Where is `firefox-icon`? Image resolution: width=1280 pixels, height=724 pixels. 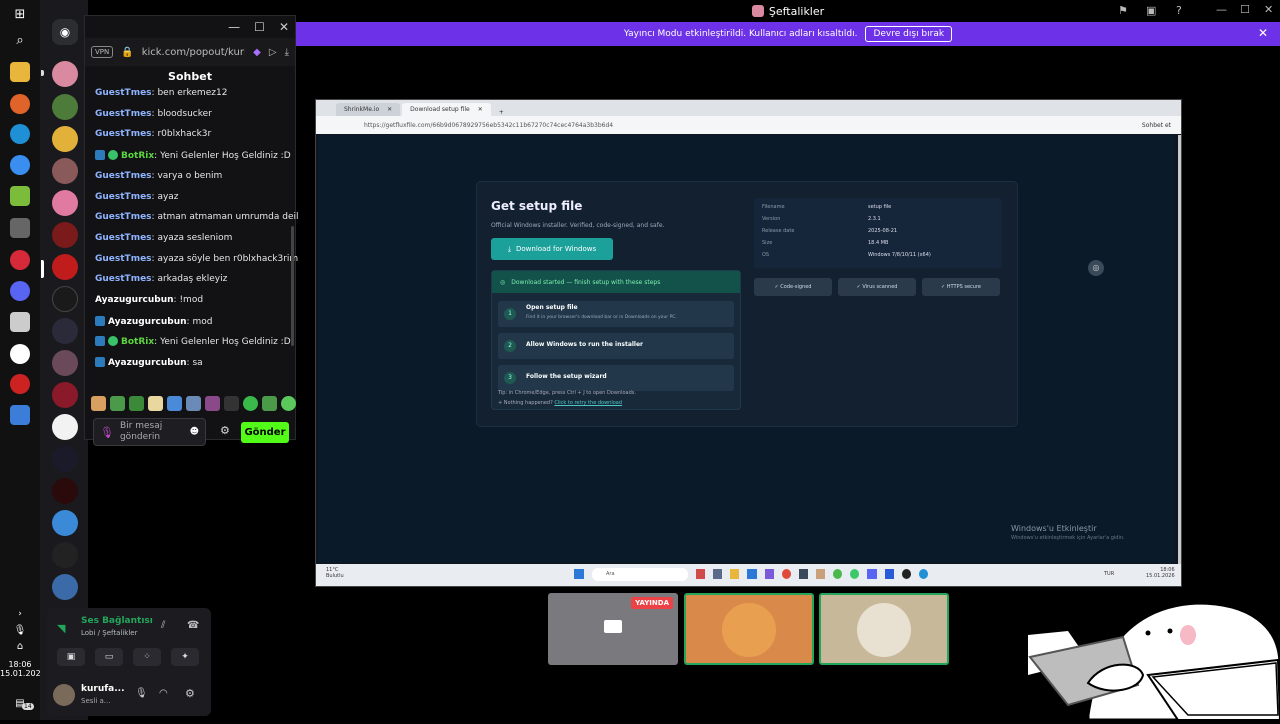 firefox-icon is located at coordinates (20, 104).